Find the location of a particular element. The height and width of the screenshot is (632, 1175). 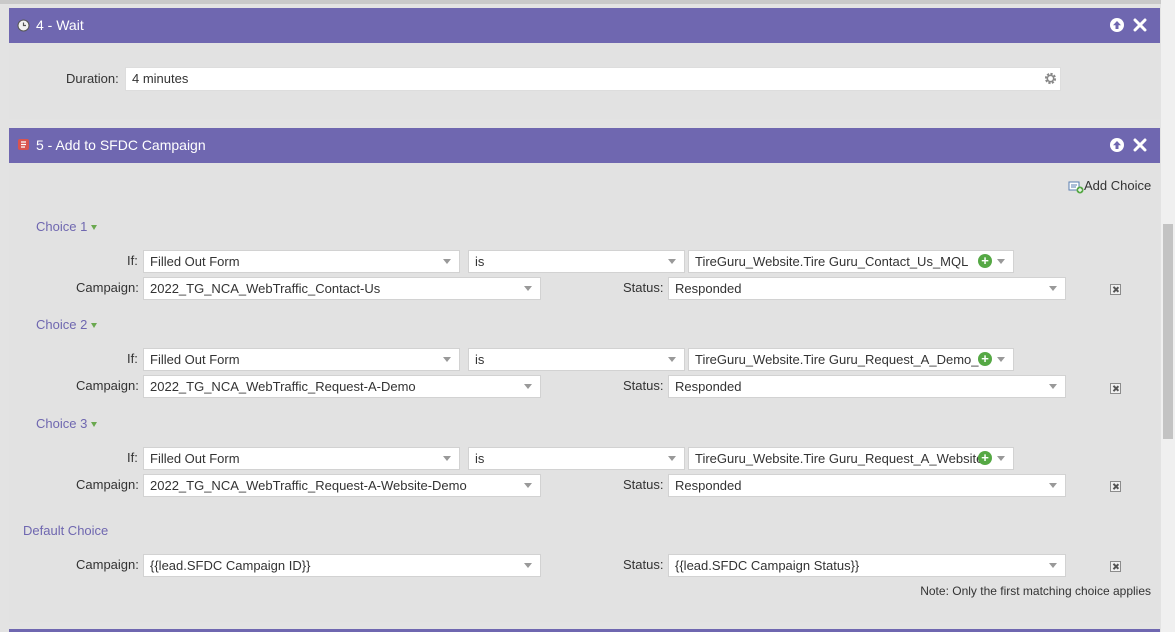

wait-step-title: 4 - Wait is located at coordinates (60, 25).